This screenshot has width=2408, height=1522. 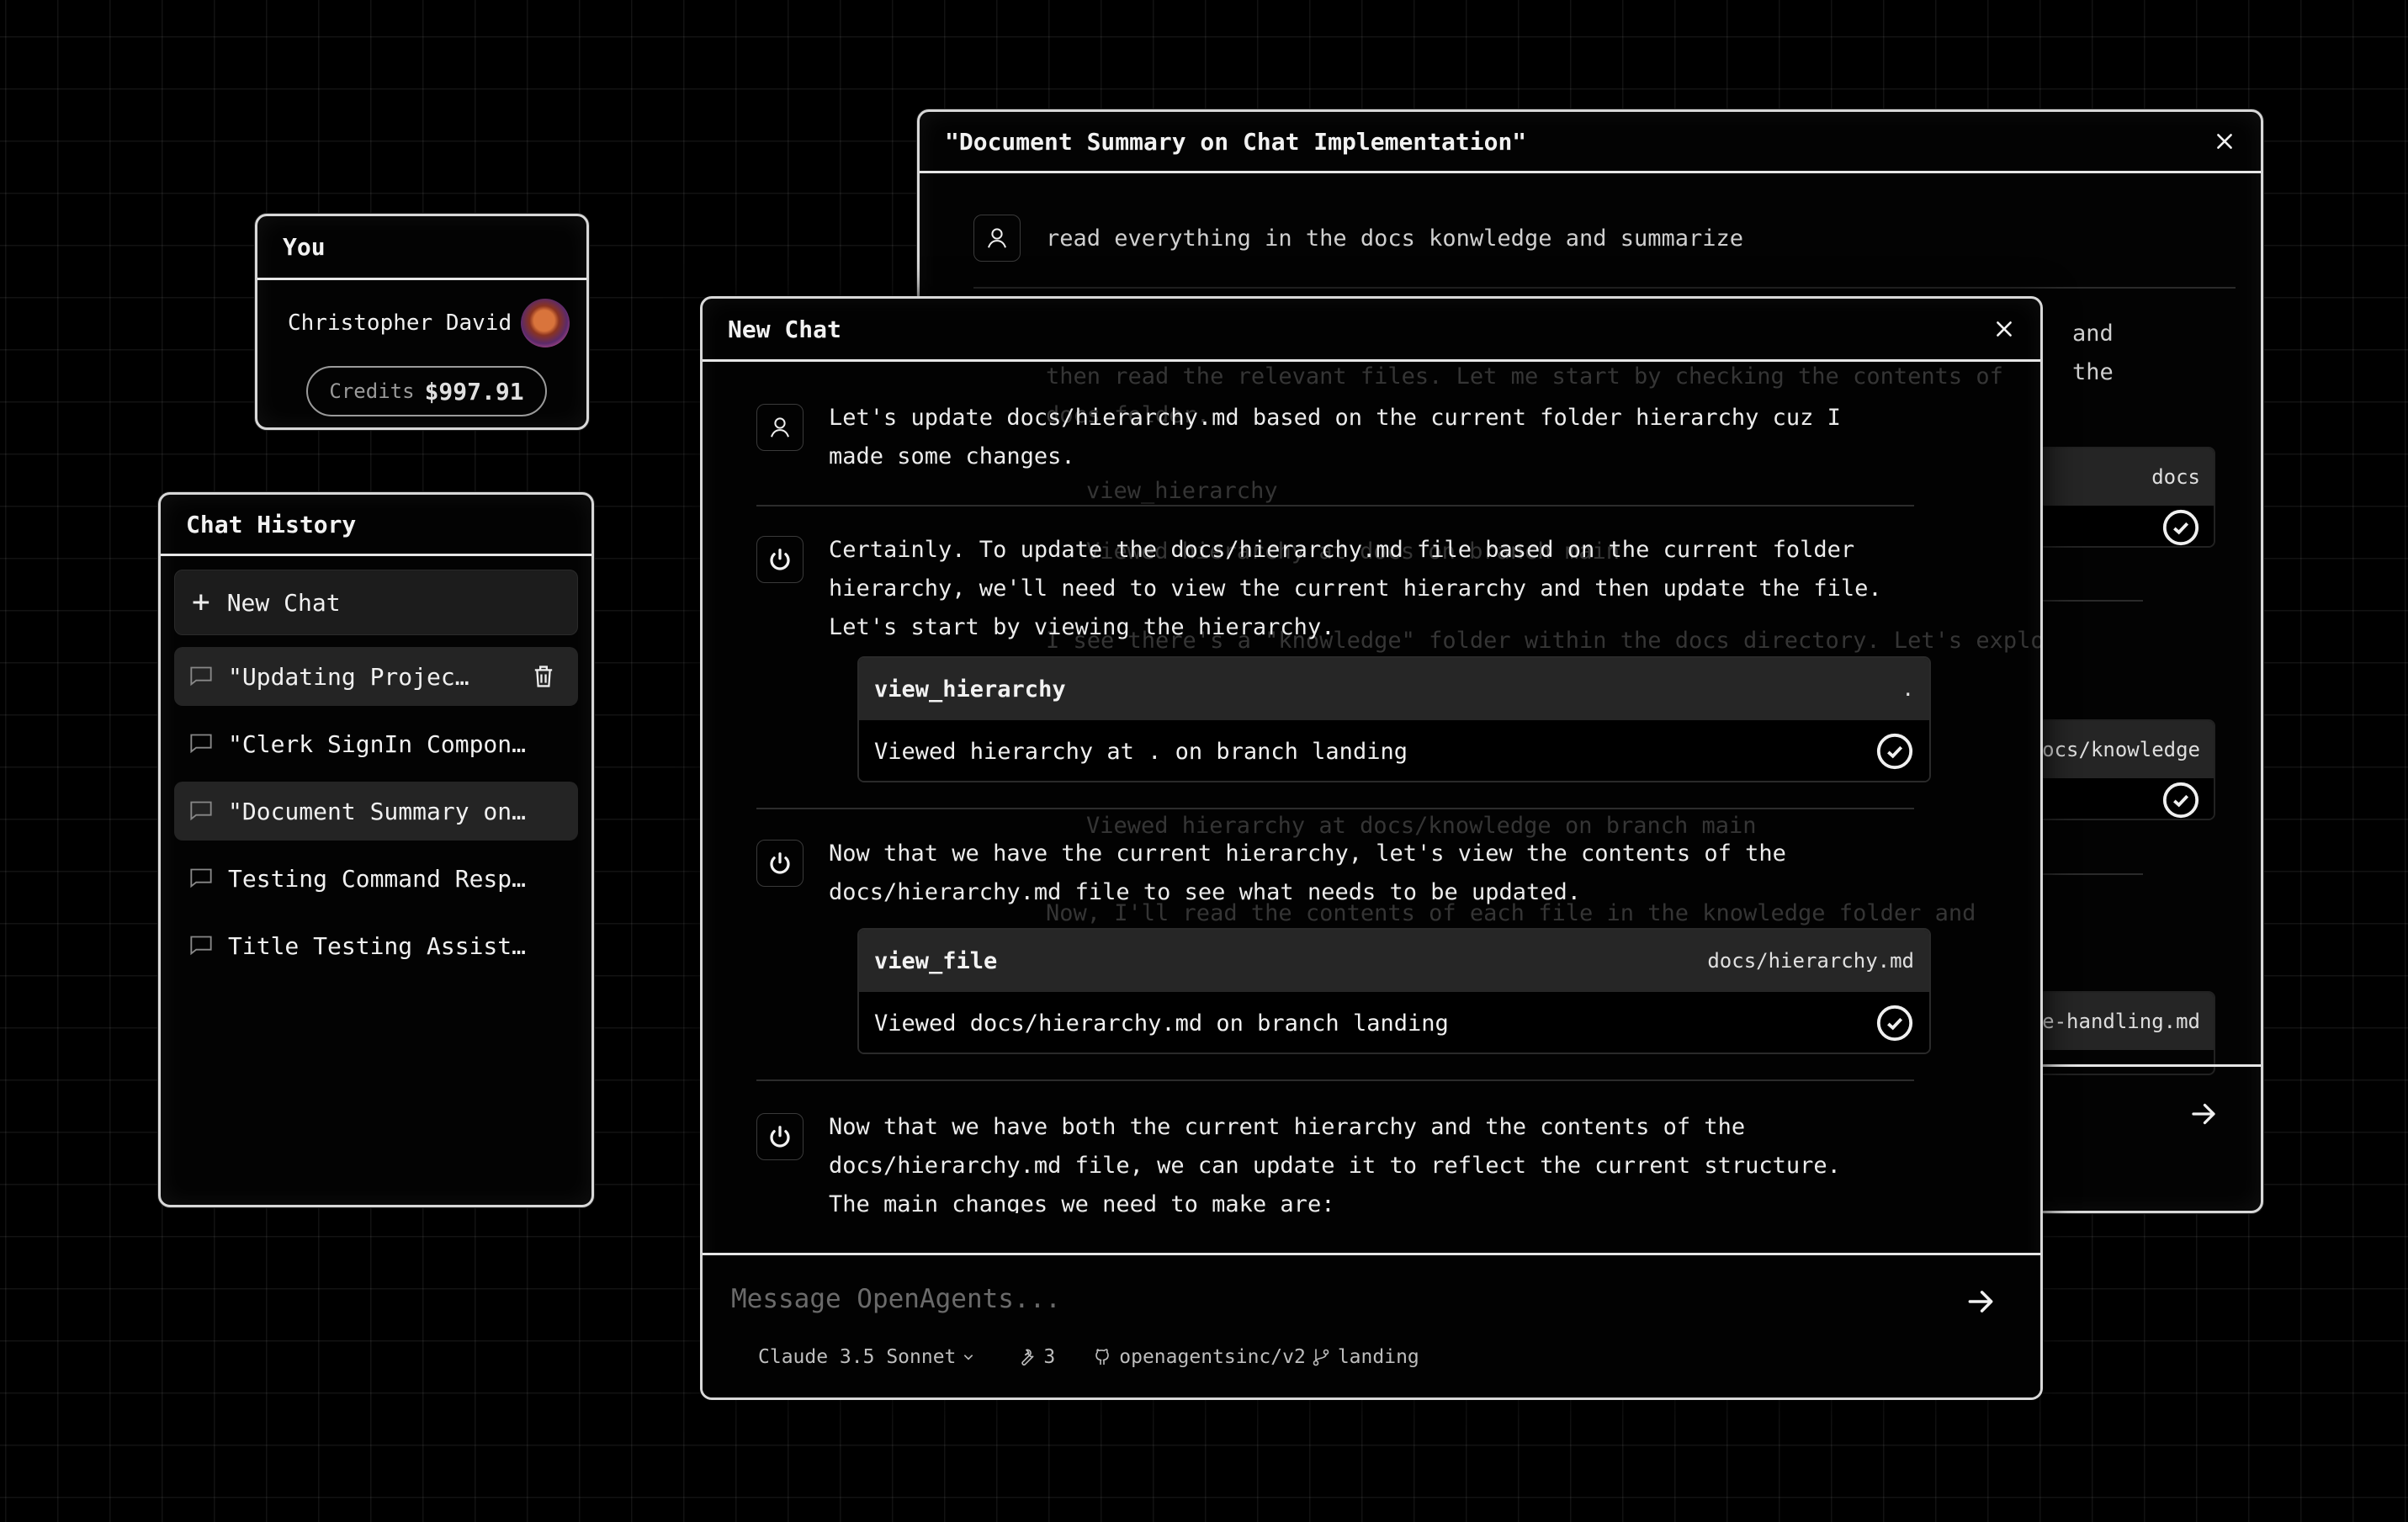 I want to click on profile-card: You Christopher David Credits $997.91, so click(x=422, y=322).